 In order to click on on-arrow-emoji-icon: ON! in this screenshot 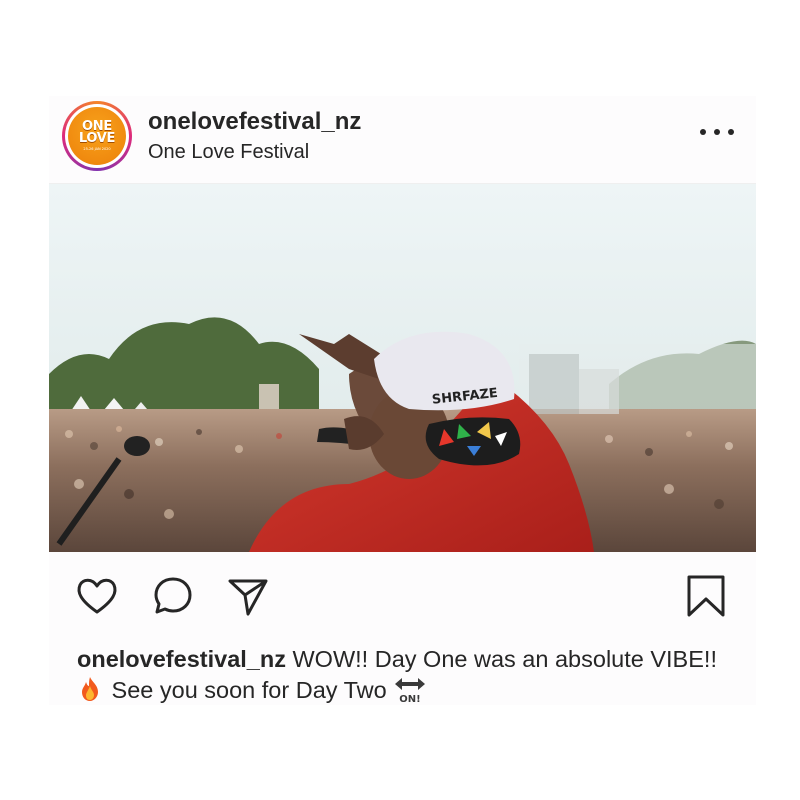, I will do `click(409, 691)`.